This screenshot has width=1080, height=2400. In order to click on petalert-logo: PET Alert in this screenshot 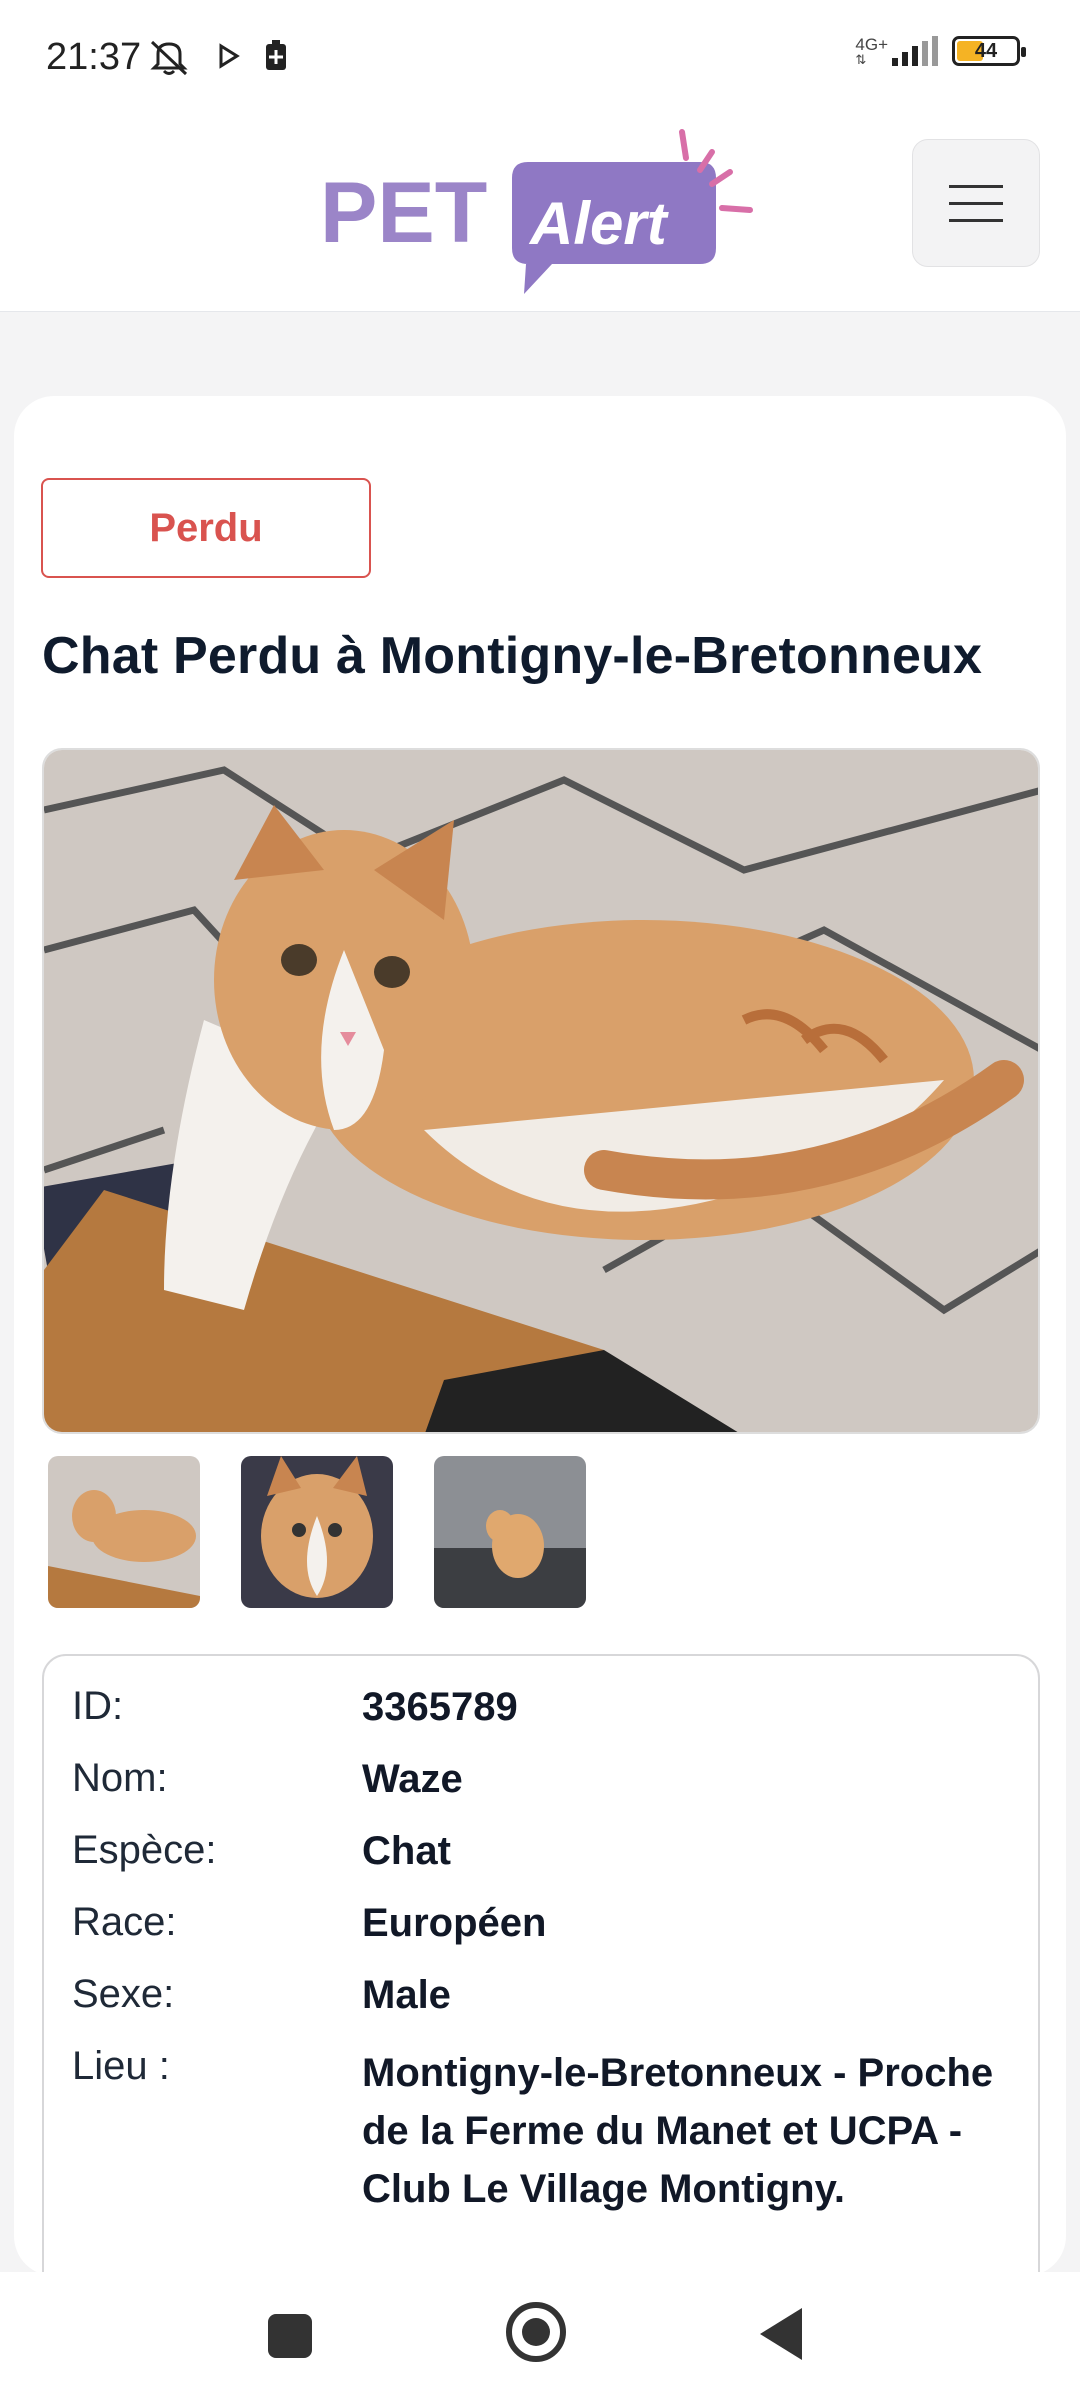, I will do `click(540, 212)`.